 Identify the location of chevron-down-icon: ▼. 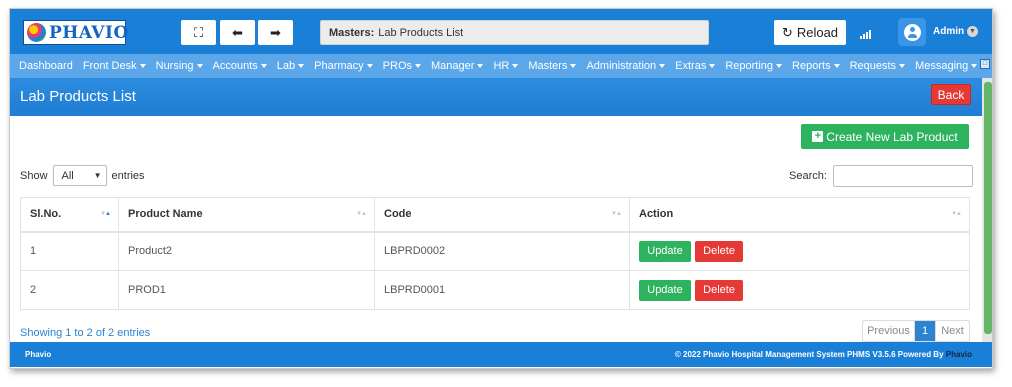
(972, 31).